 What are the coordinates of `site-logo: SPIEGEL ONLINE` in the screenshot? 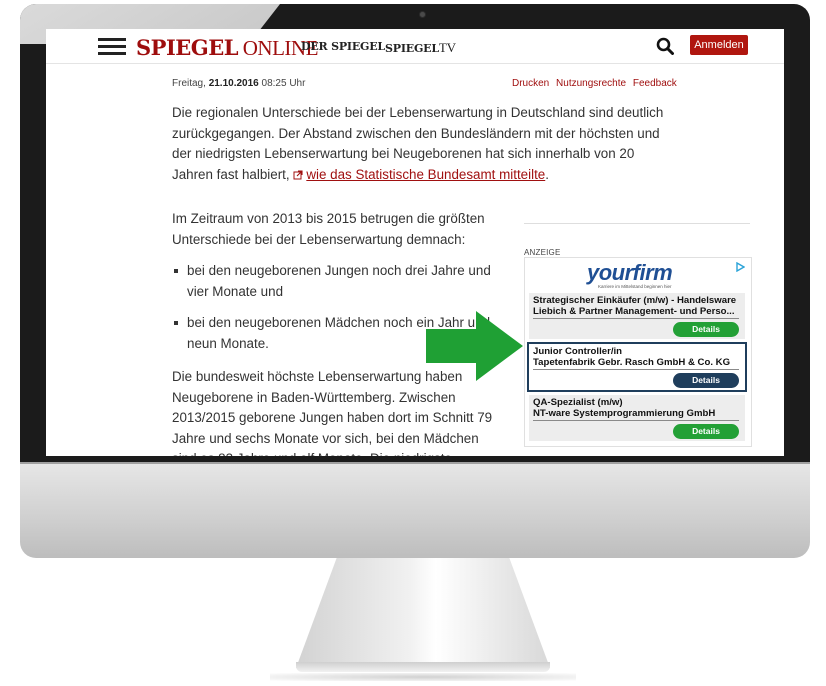 It's located at (227, 48).